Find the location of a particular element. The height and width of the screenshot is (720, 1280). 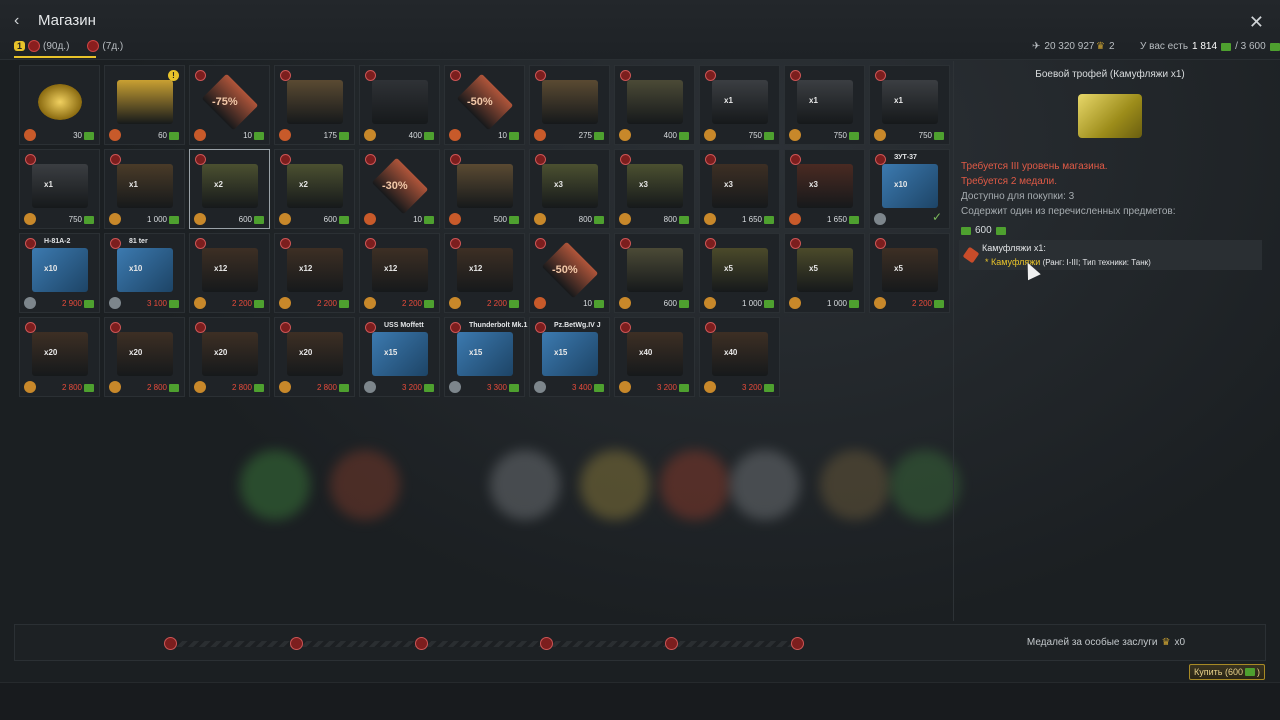

shop-item: ! 60 is located at coordinates (144, 105).